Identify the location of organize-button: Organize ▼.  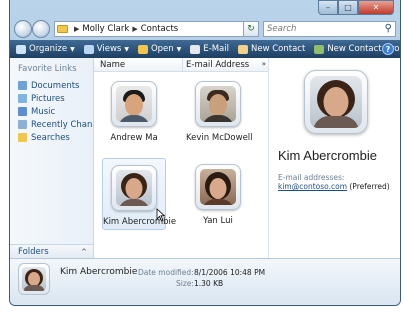
(45, 49).